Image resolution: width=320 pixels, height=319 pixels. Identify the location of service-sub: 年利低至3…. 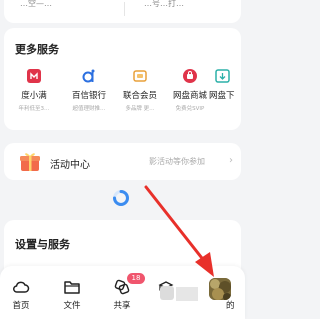
(34, 109).